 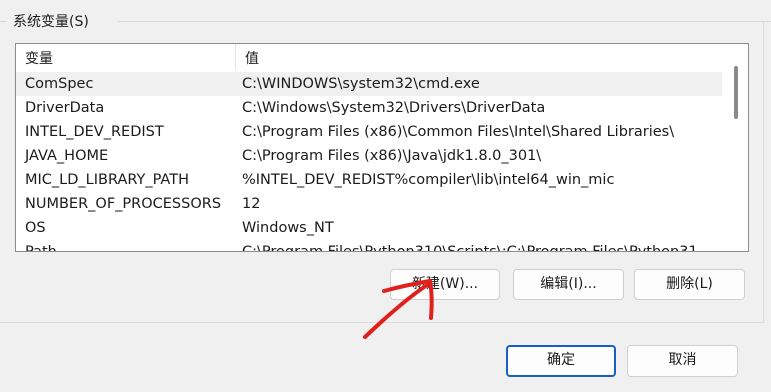 What do you see at coordinates (41, 248) in the screenshot?
I see `variable-name: Path` at bounding box center [41, 248].